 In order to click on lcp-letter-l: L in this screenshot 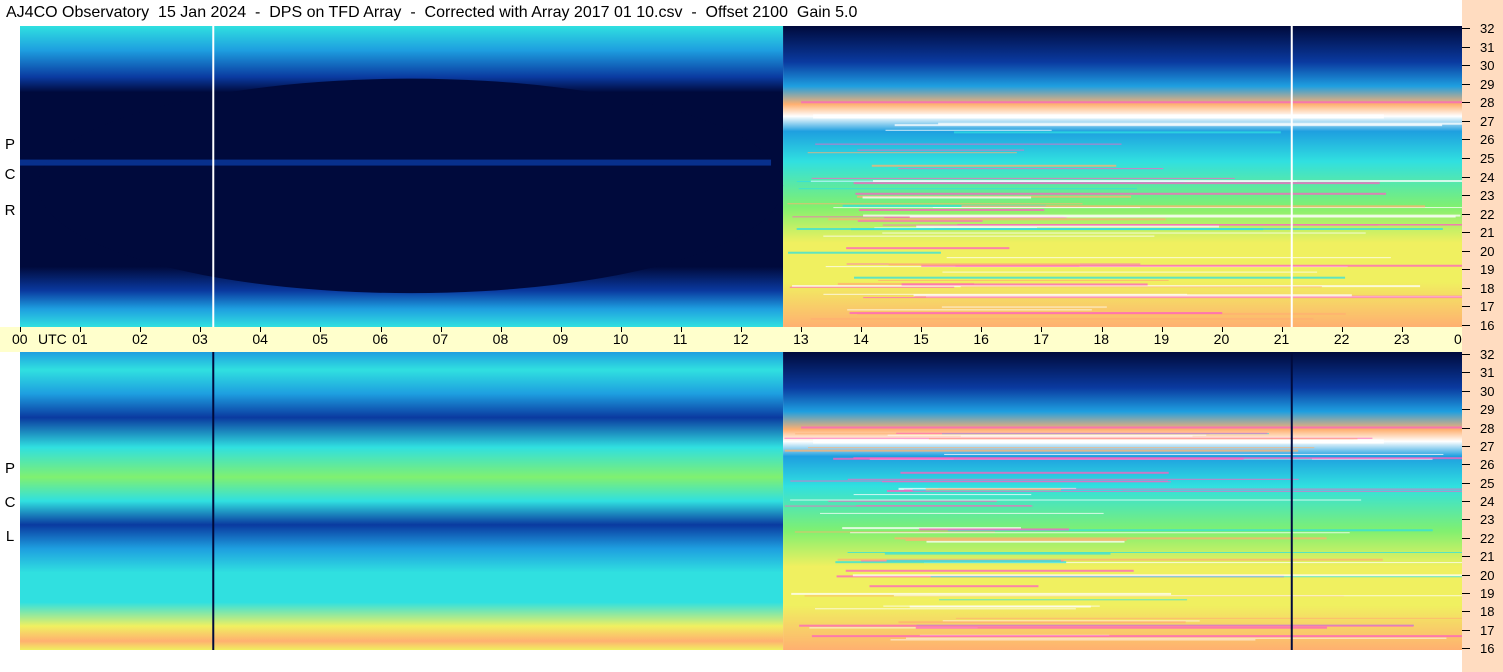, I will do `click(10, 536)`.